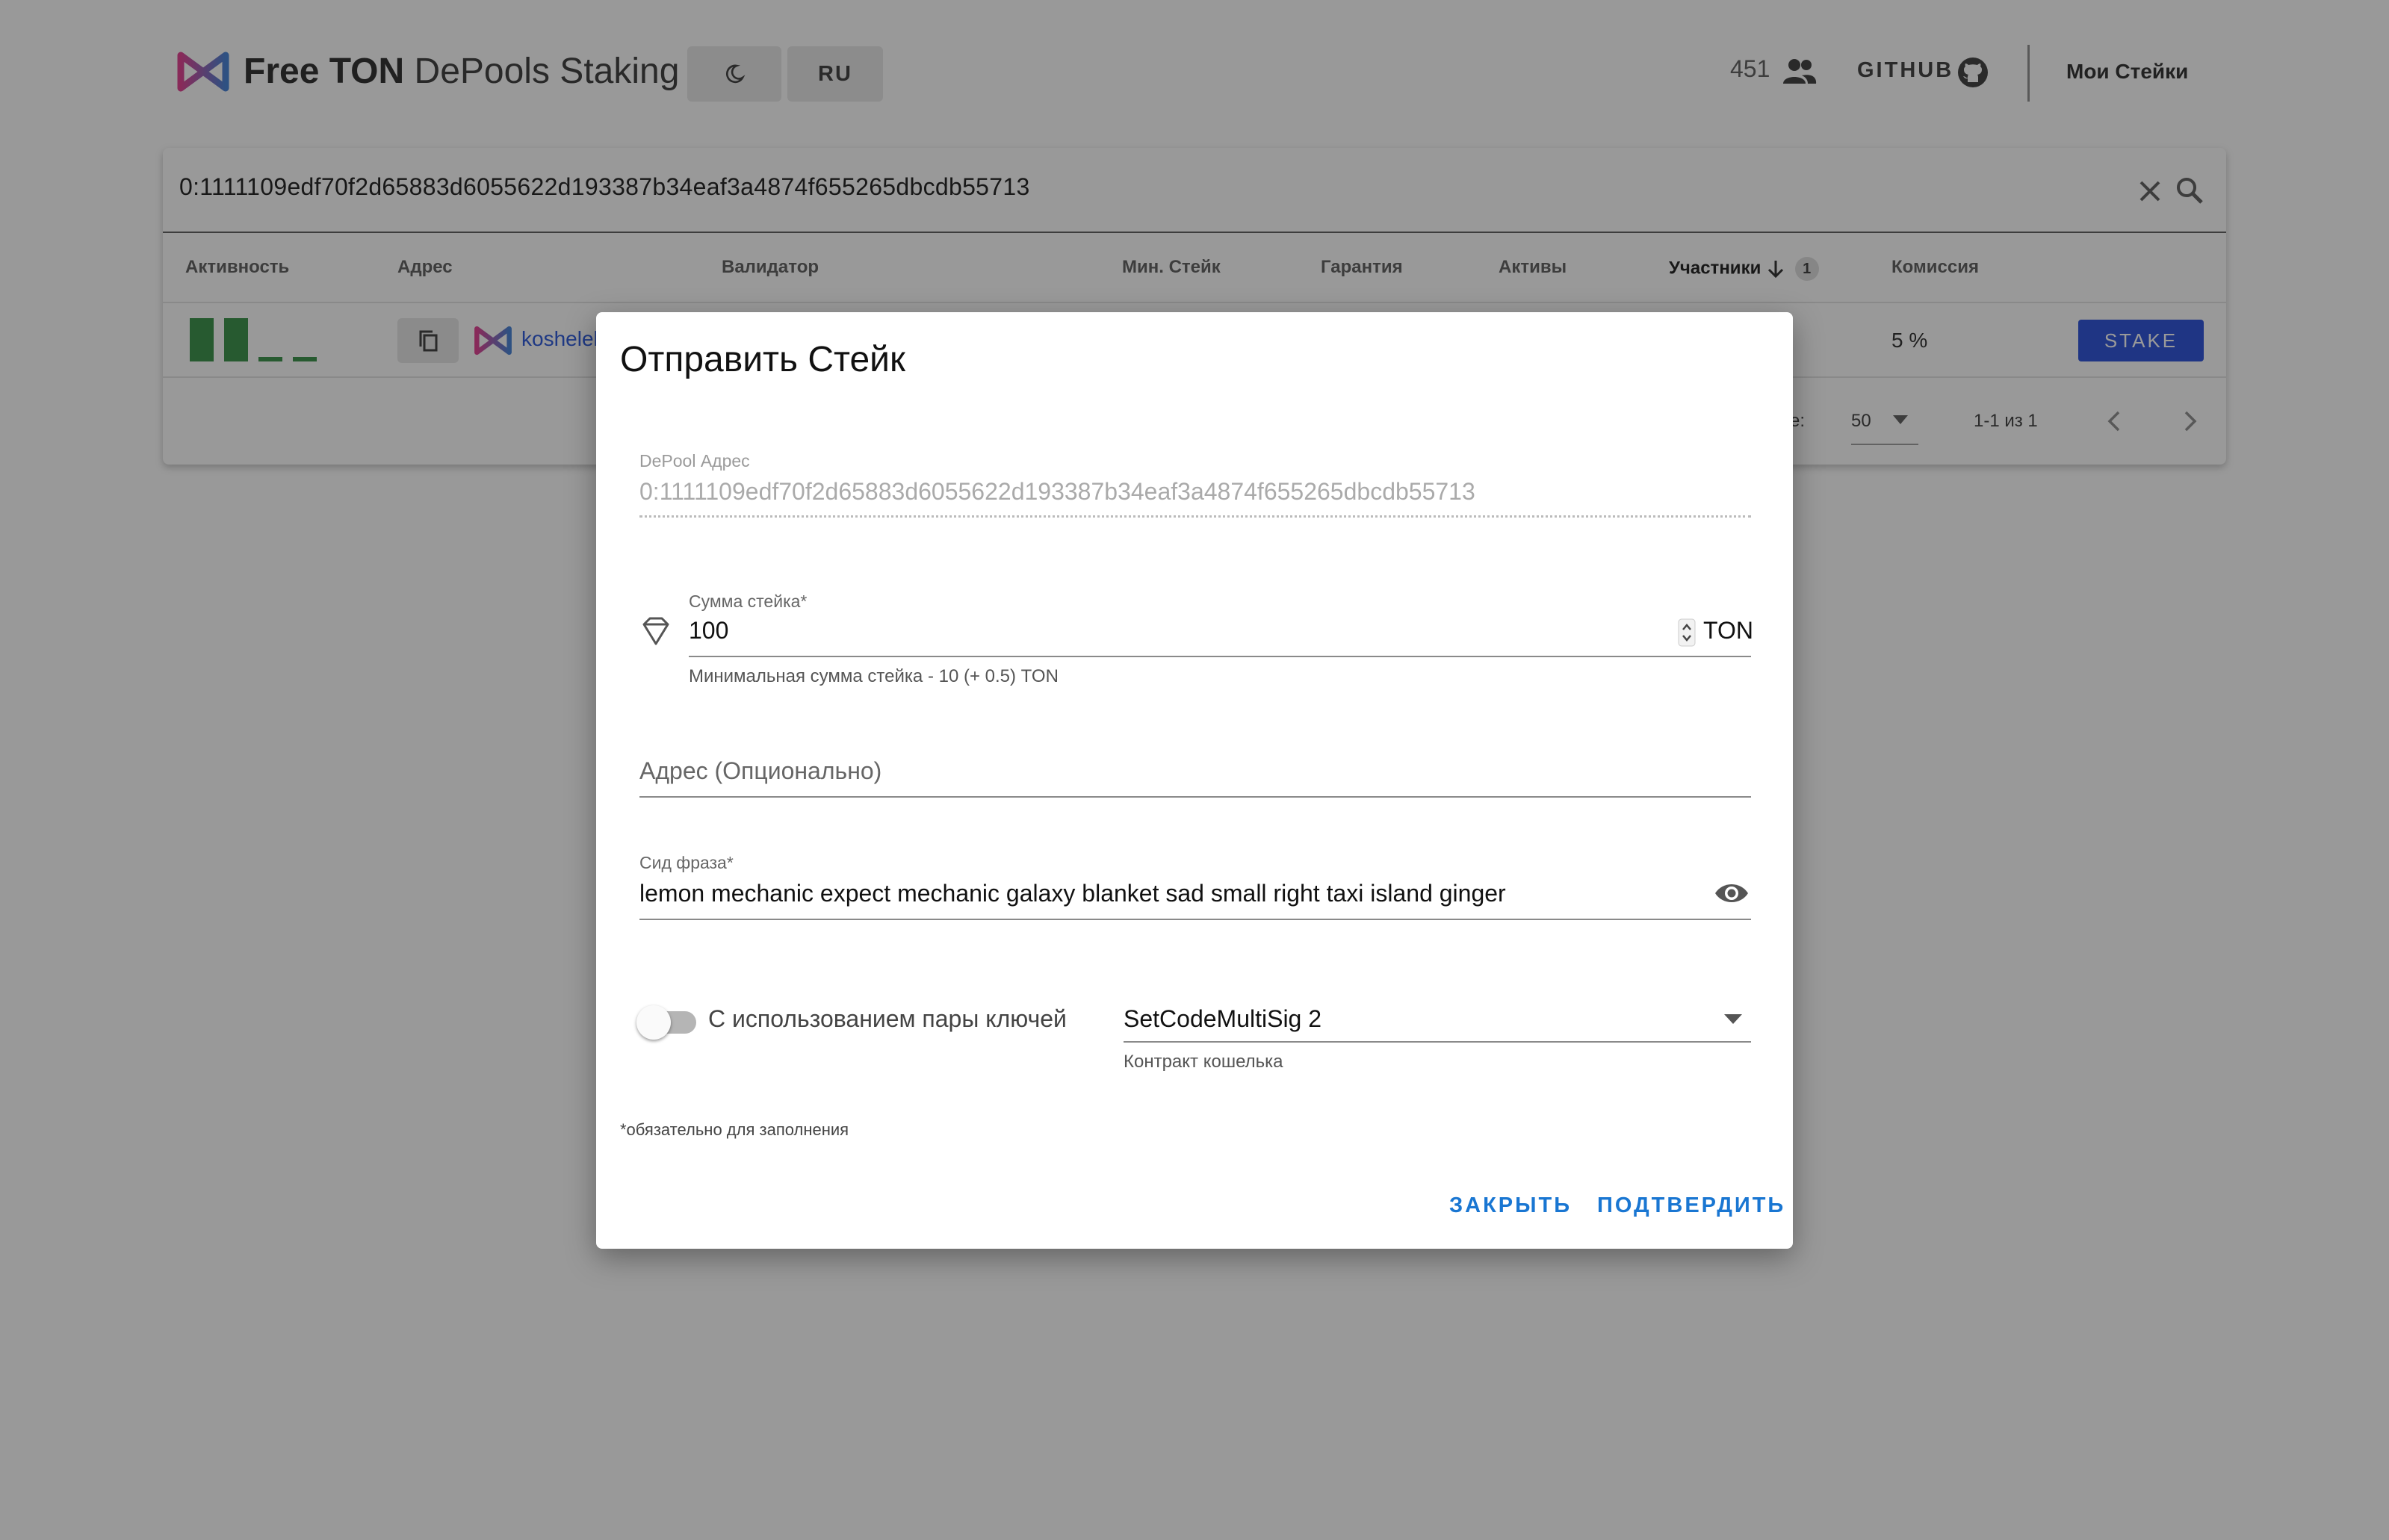 Image resolution: width=2389 pixels, height=1540 pixels. What do you see at coordinates (748, 601) in the screenshot?
I see `stake-amount-label: Сумма стейка*` at bounding box center [748, 601].